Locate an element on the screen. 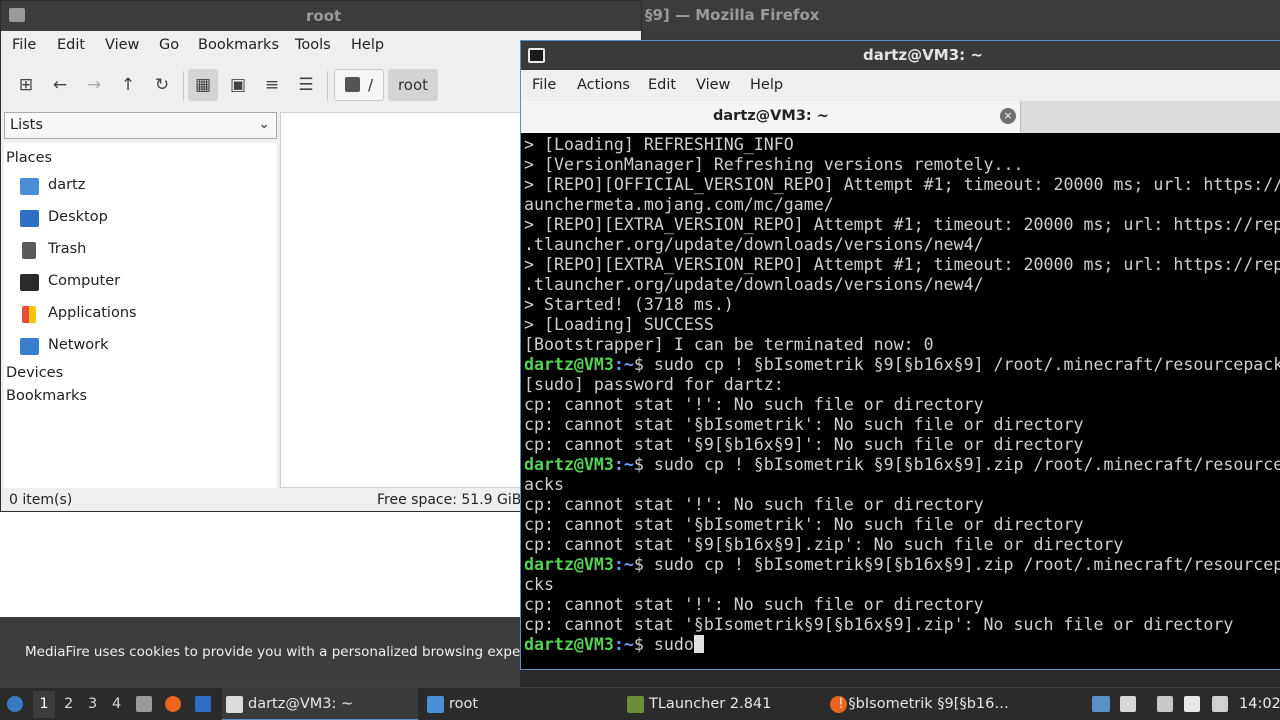  sidebar-item-desktop: Desktop is located at coordinates (145, 219).